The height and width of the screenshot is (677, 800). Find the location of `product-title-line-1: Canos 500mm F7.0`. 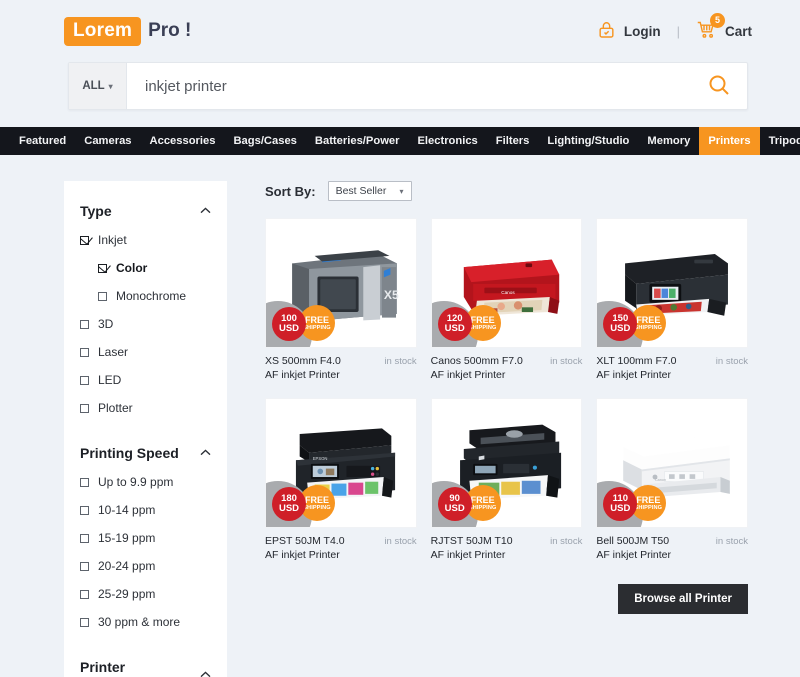

product-title-line-1: Canos 500mm F7.0 is located at coordinates (476, 361).